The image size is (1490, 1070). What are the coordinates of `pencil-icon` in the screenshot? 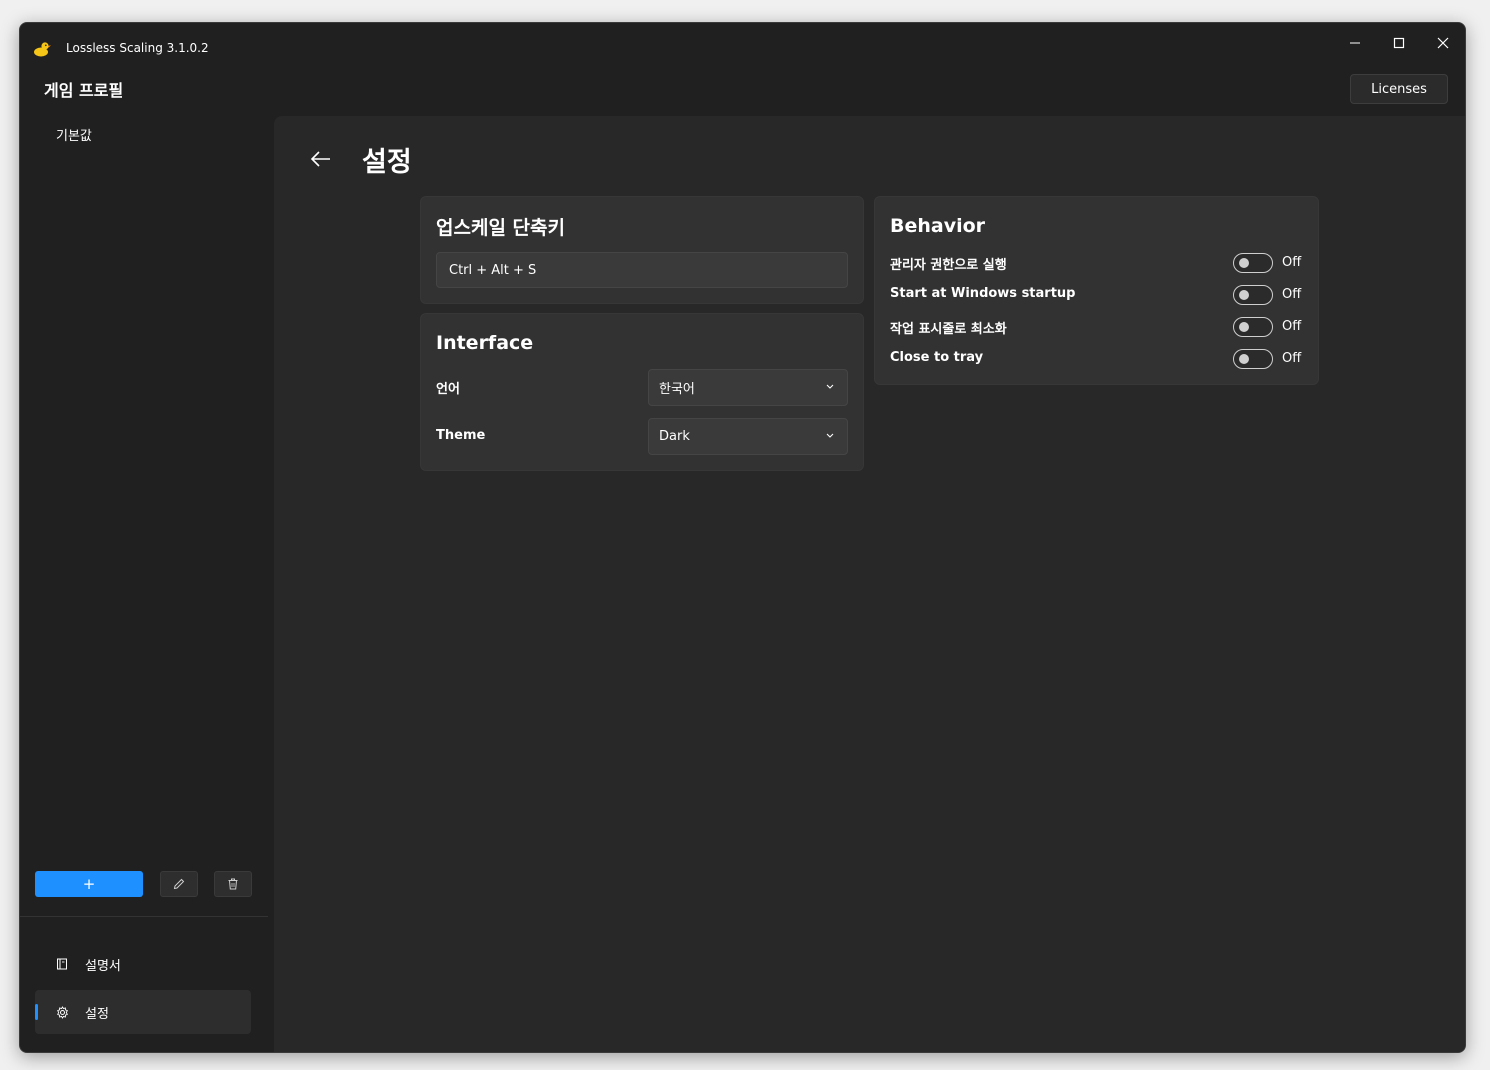 It's located at (179, 884).